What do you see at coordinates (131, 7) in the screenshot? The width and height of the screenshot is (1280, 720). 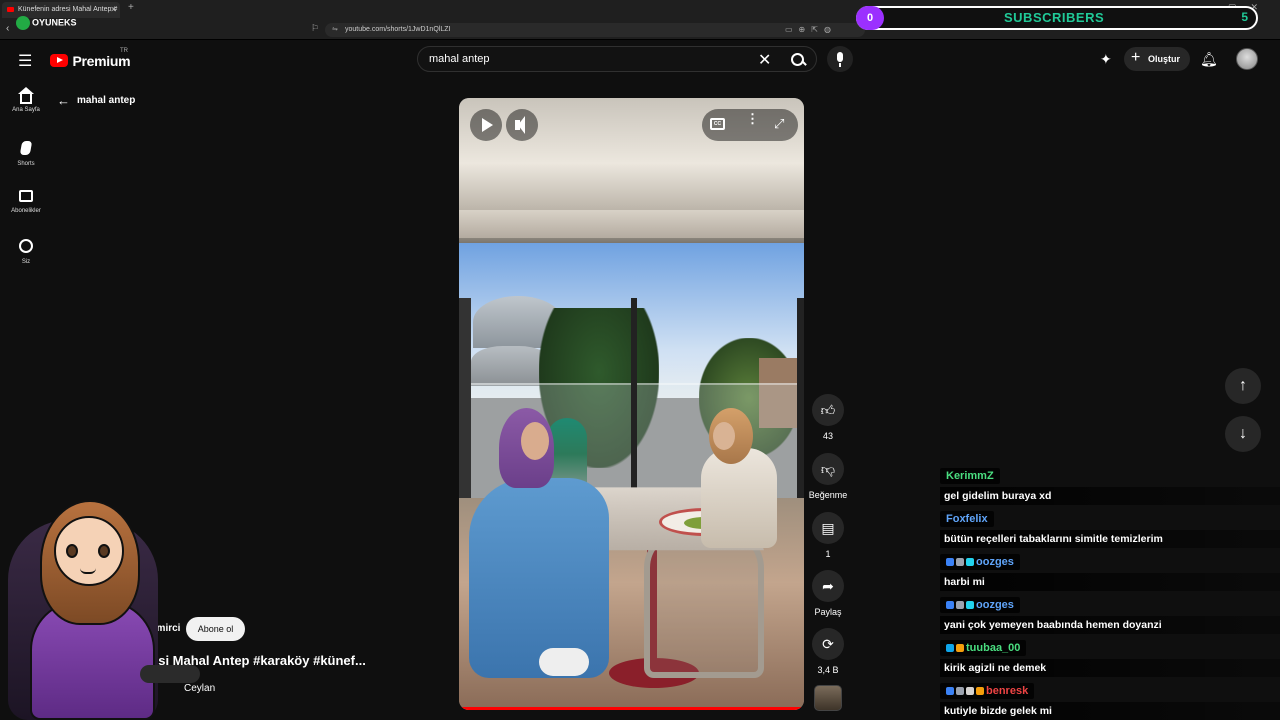 I see `new-tab-icon: +` at bounding box center [131, 7].